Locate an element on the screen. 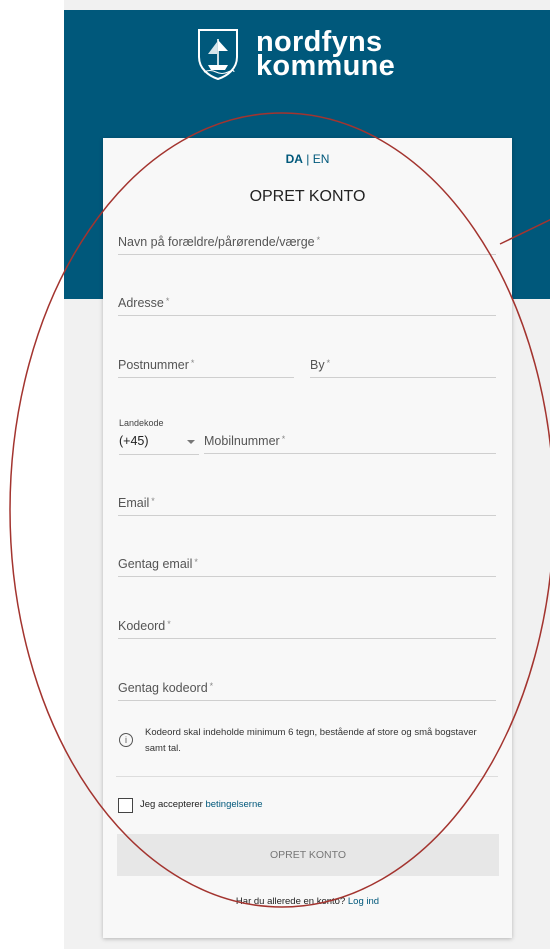  email-label: Email * is located at coordinates (136, 503).